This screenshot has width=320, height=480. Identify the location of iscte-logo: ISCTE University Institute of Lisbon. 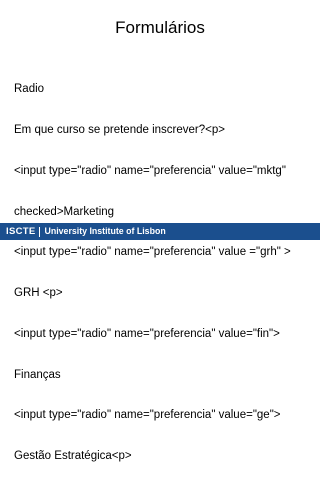
(86, 231).